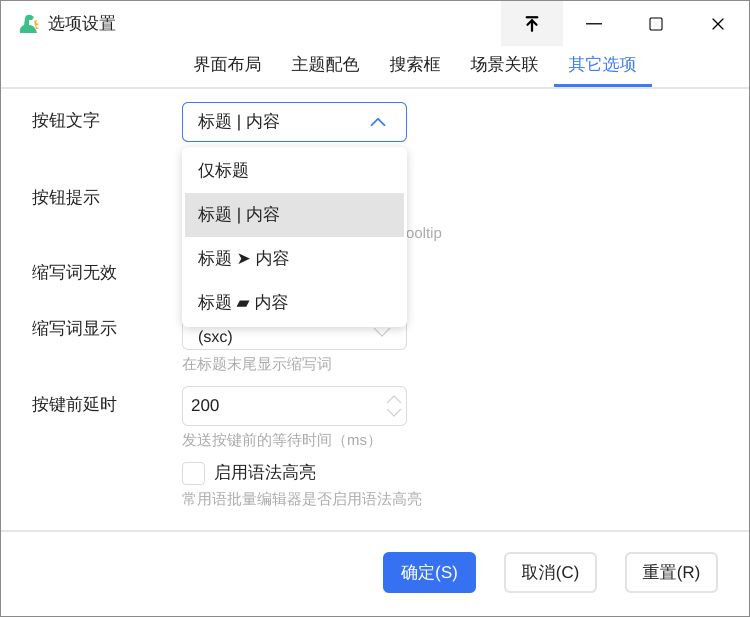 The height and width of the screenshot is (617, 750). What do you see at coordinates (429, 572) in the screenshot?
I see `confirm-button: 确定(S)` at bounding box center [429, 572].